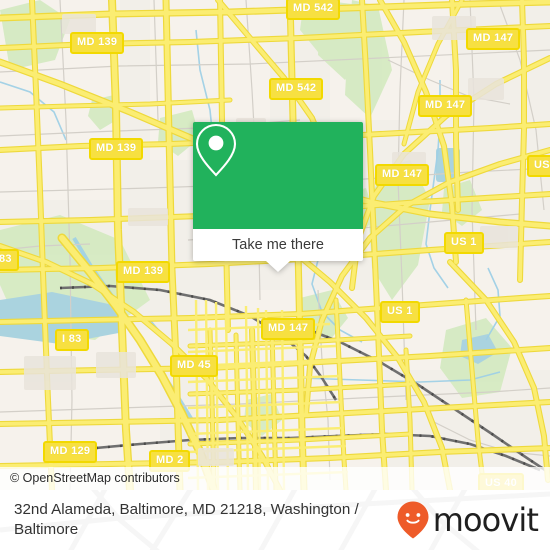 The image size is (550, 550). What do you see at coordinates (278, 175) in the screenshot?
I see `popup-icon-panel` at bounding box center [278, 175].